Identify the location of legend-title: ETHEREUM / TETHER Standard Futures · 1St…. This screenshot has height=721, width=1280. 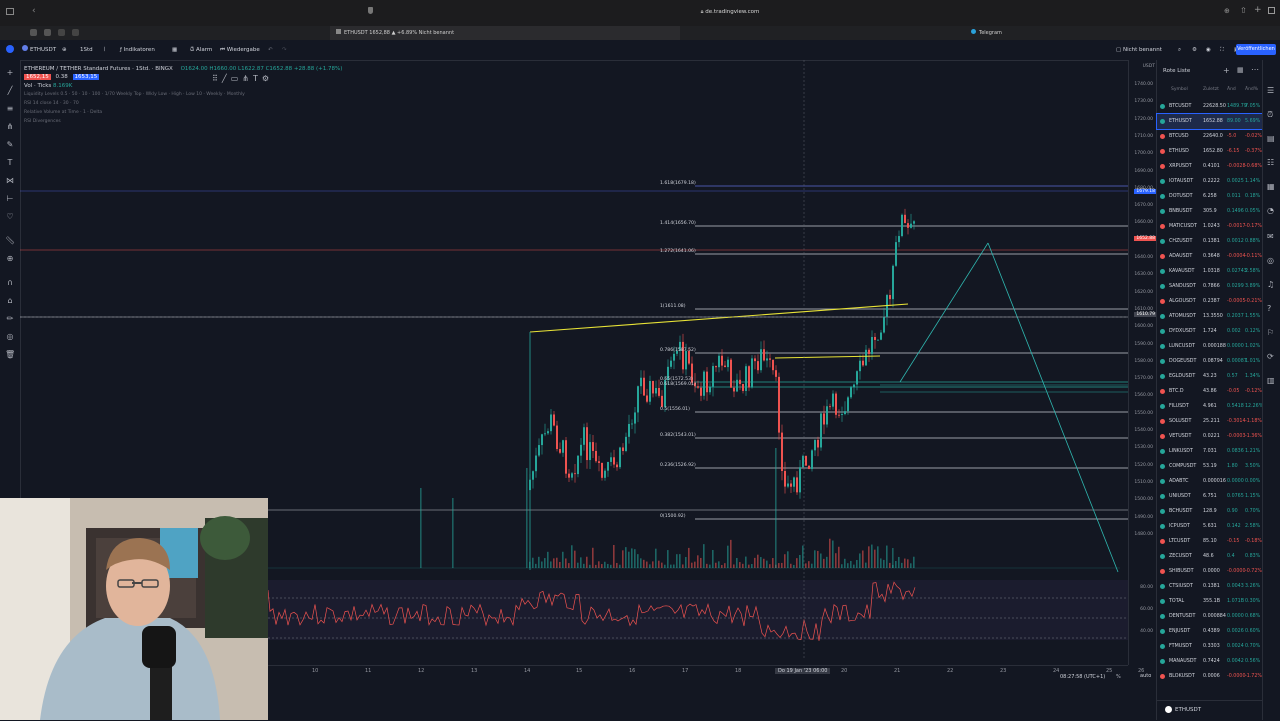
(98, 69).